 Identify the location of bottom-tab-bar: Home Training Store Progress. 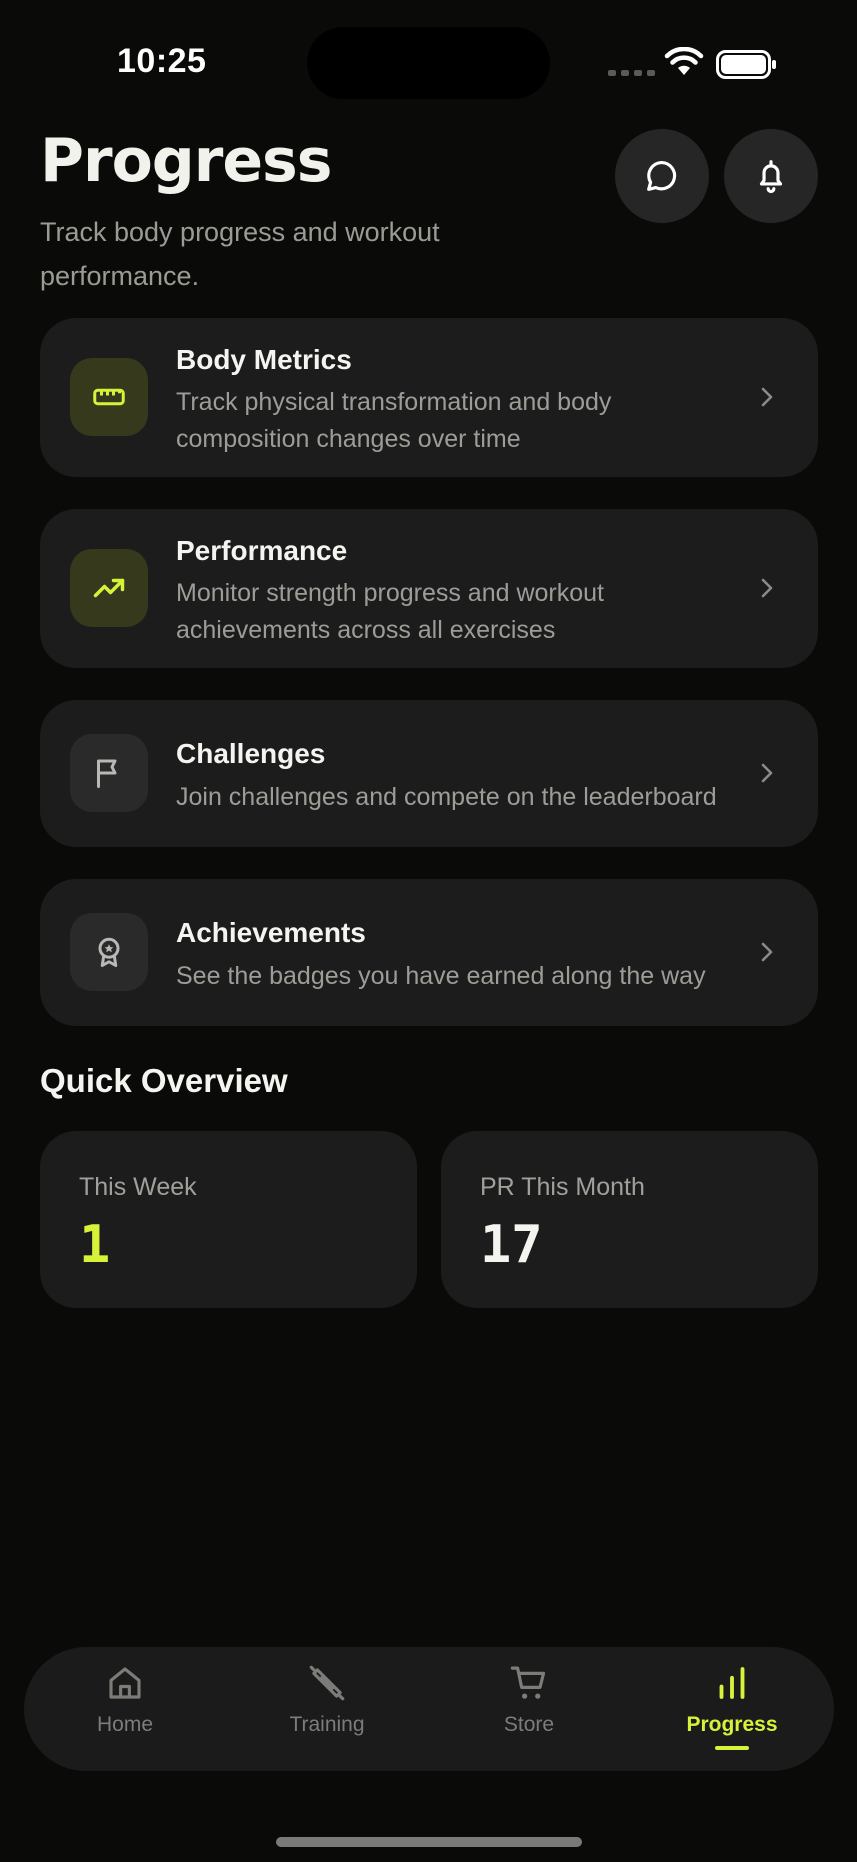
(429, 1709).